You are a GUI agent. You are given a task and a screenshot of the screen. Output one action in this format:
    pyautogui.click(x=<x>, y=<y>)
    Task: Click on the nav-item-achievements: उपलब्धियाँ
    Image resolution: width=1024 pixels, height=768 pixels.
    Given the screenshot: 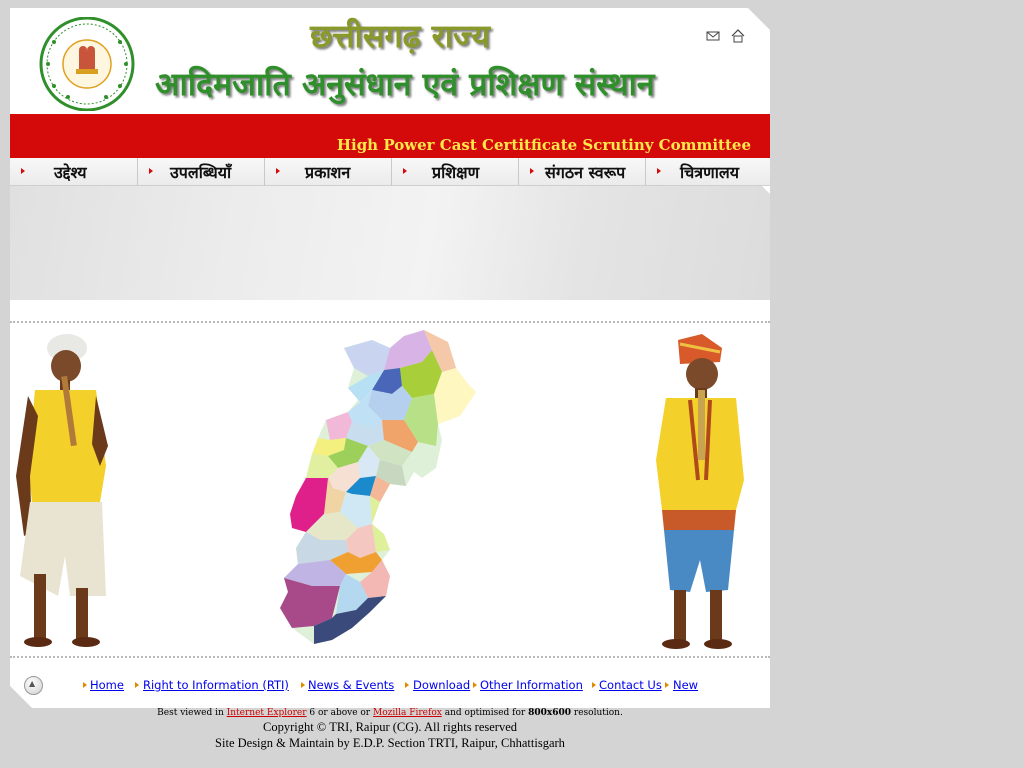 What is the action you would take?
    pyautogui.click(x=201, y=172)
    